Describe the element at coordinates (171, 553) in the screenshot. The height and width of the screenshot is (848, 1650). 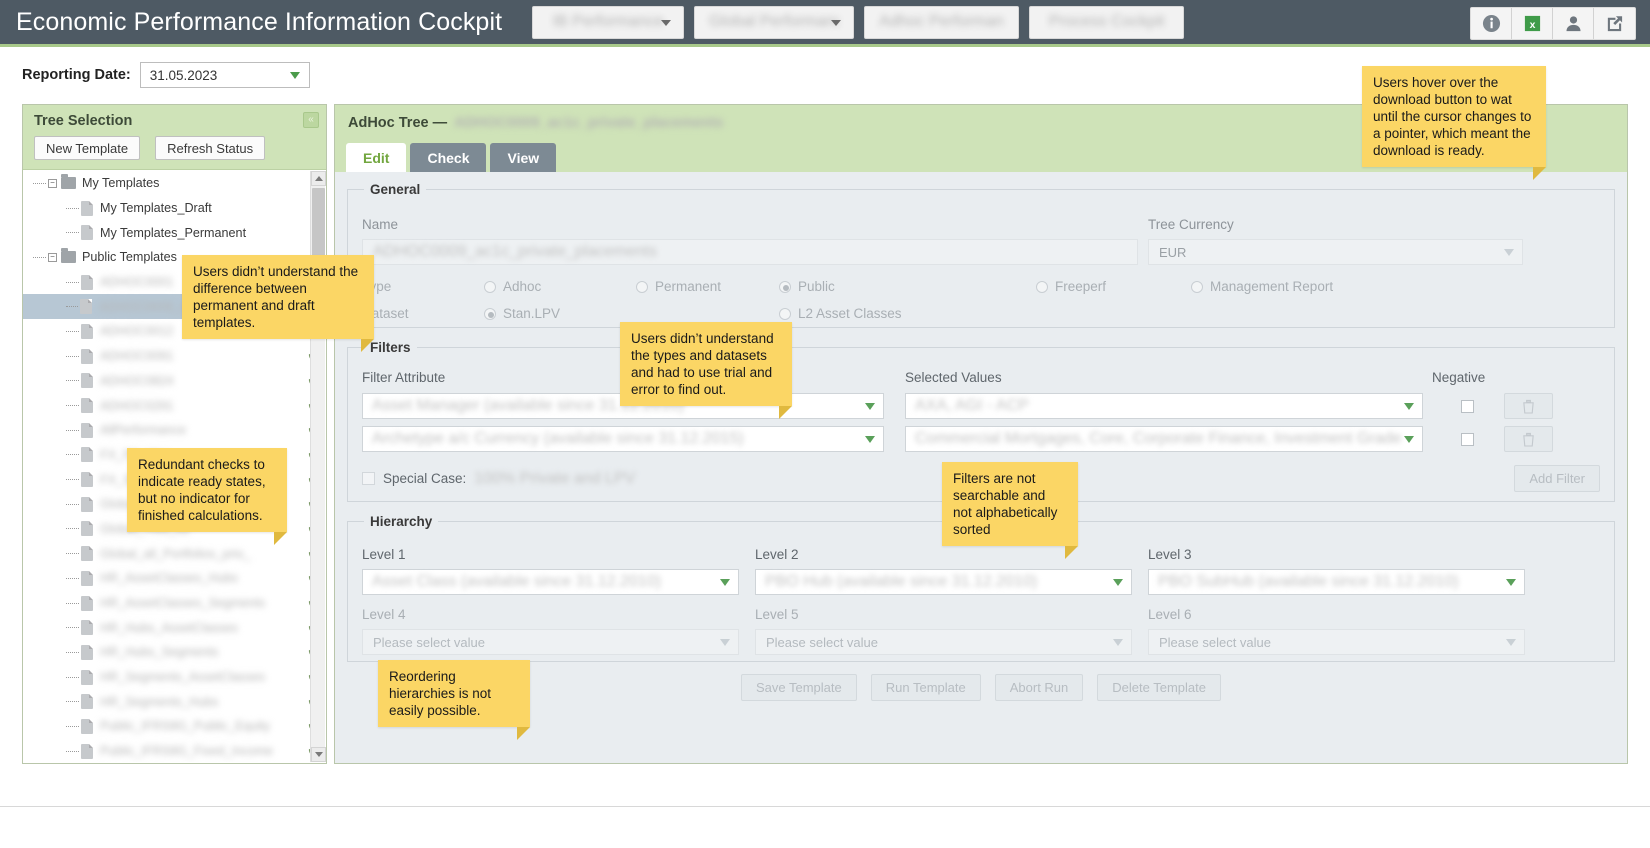
I see `tree-item: Global_all_Portfolios_prio_✔` at that location.